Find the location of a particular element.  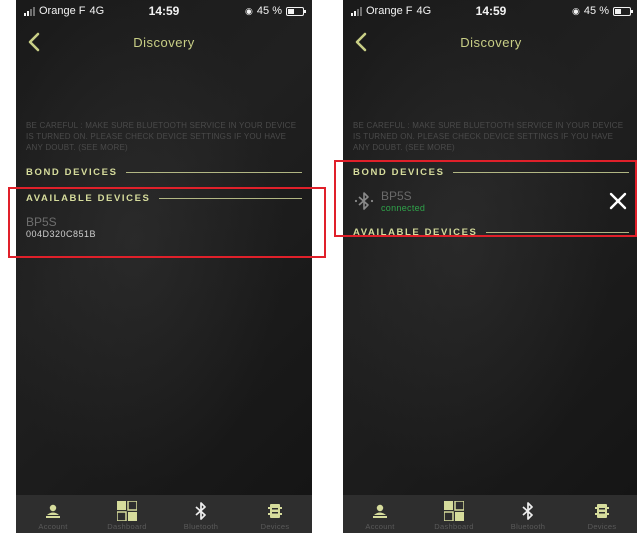

device-mac-address: 004D320C851B is located at coordinates (61, 234).